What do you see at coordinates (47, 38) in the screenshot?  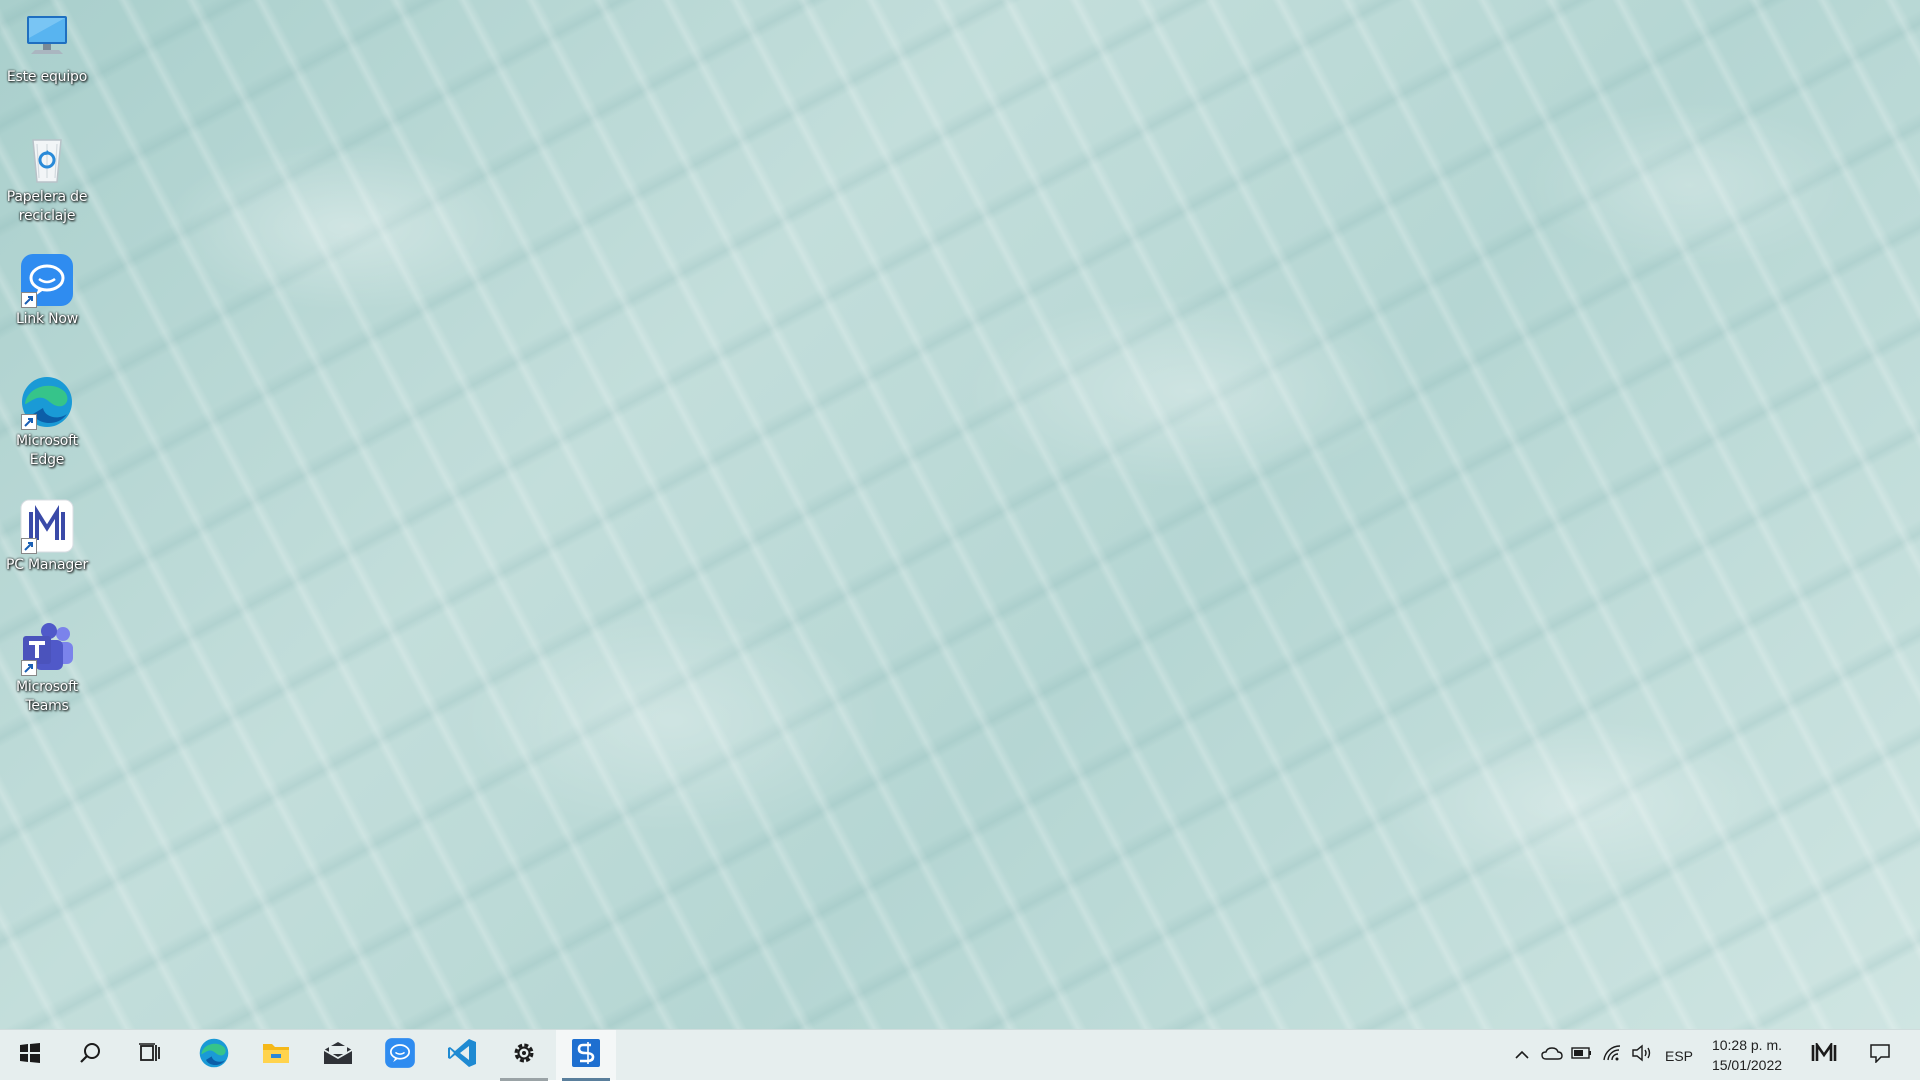 I see `computer-icon` at bounding box center [47, 38].